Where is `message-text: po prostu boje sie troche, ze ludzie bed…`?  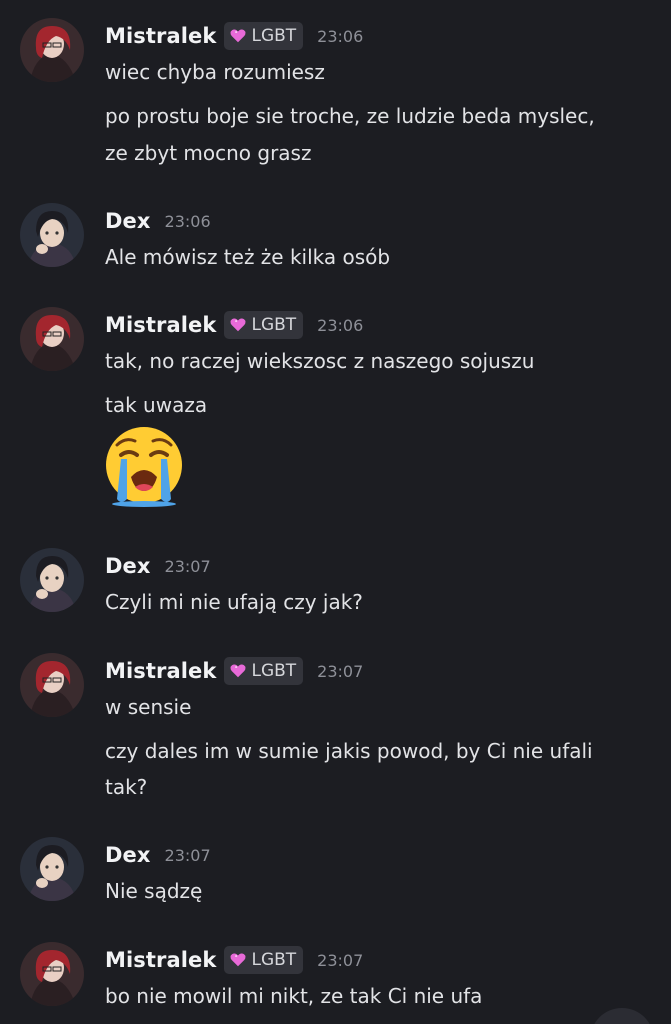
message-text: po prostu boje sie troche, ze ludzie bed… is located at coordinates (350, 116).